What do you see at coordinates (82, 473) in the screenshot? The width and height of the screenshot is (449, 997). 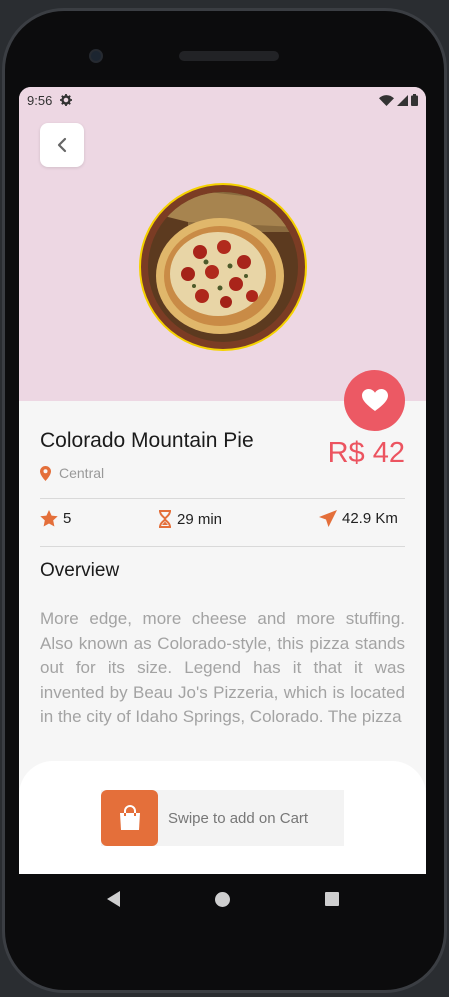 I see `location-label: Central` at bounding box center [82, 473].